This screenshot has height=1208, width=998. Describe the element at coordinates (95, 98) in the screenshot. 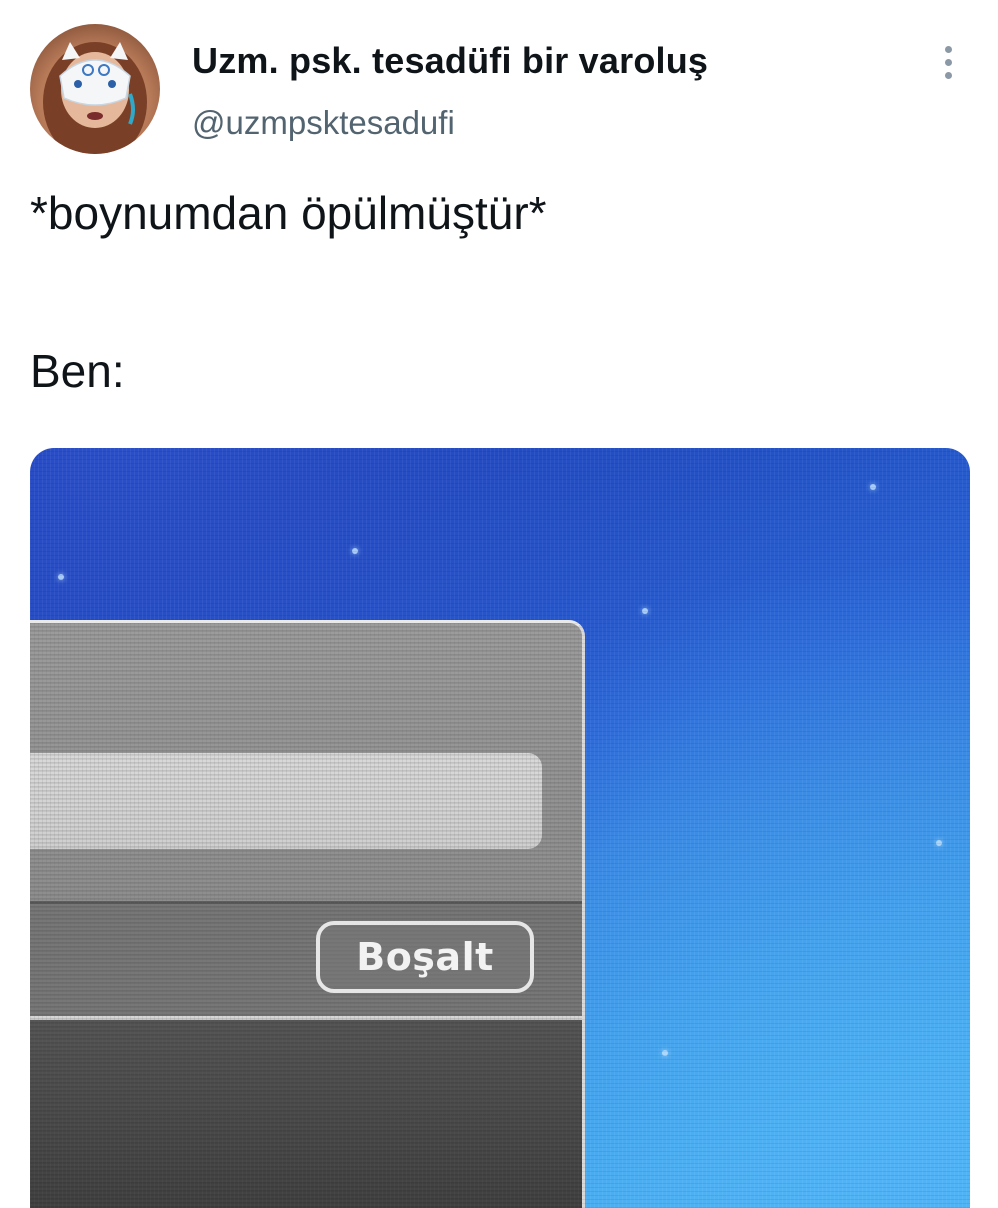

I see `profile-avatar` at that location.